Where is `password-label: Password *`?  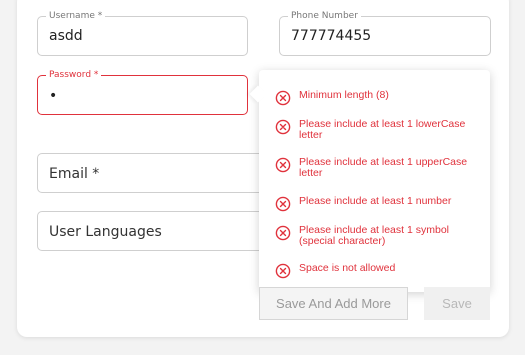 password-label: Password * is located at coordinates (74, 75).